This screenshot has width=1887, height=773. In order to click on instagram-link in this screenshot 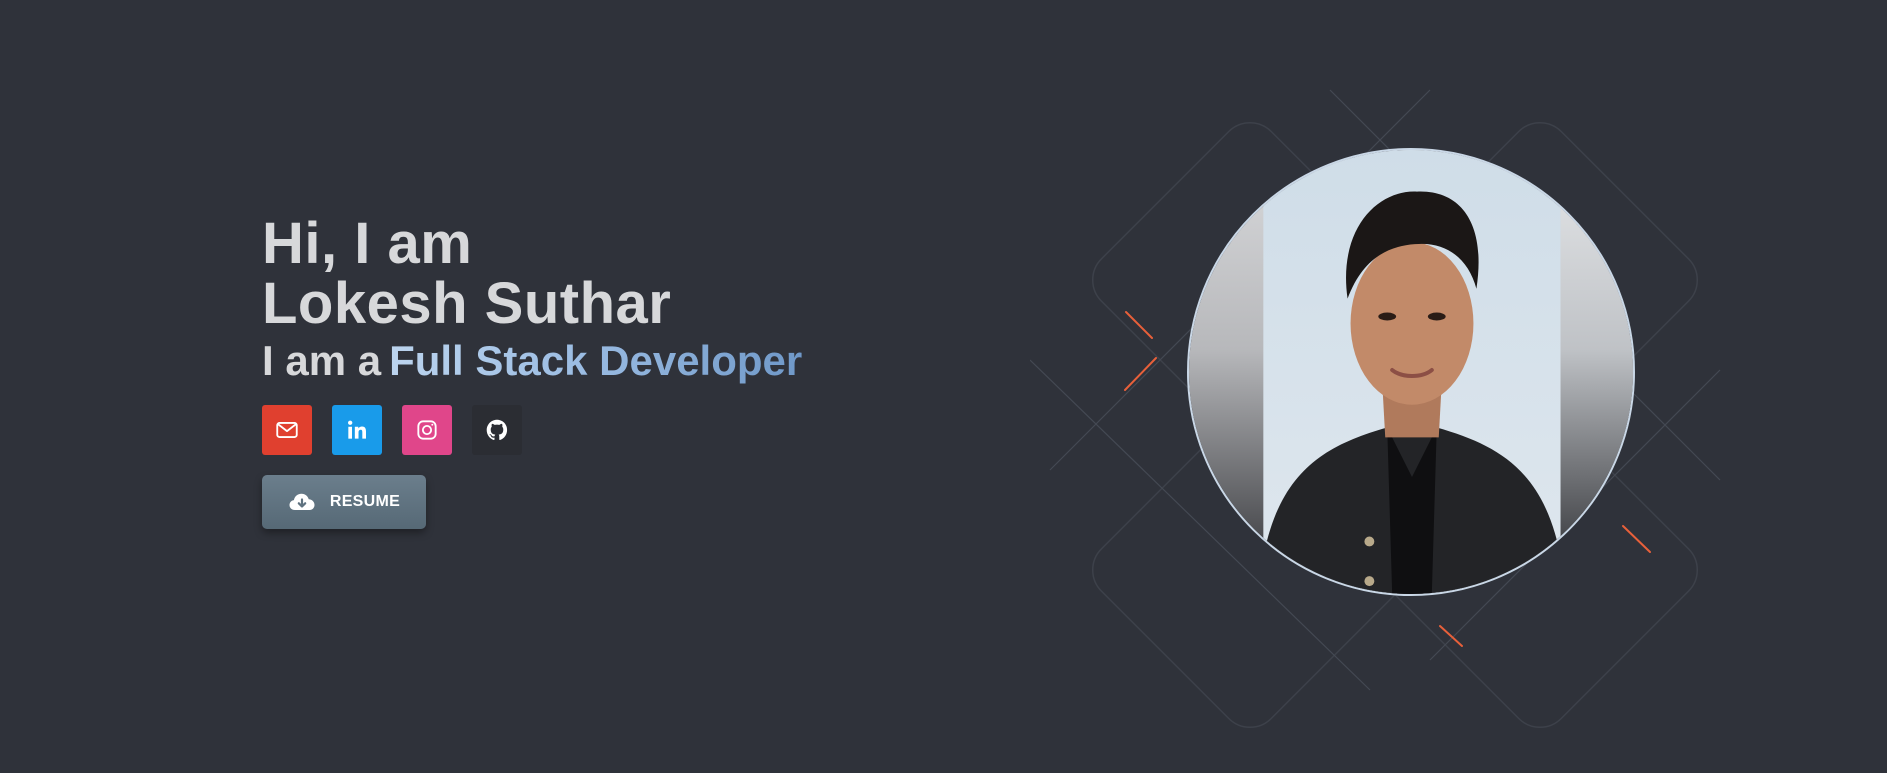, I will do `click(427, 430)`.